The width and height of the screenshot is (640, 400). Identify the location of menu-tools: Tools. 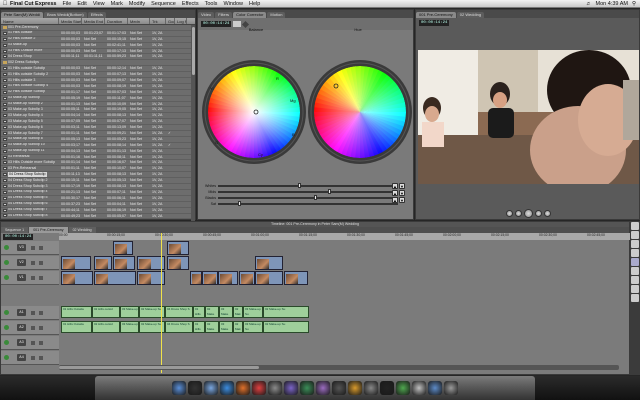
(211, 4).